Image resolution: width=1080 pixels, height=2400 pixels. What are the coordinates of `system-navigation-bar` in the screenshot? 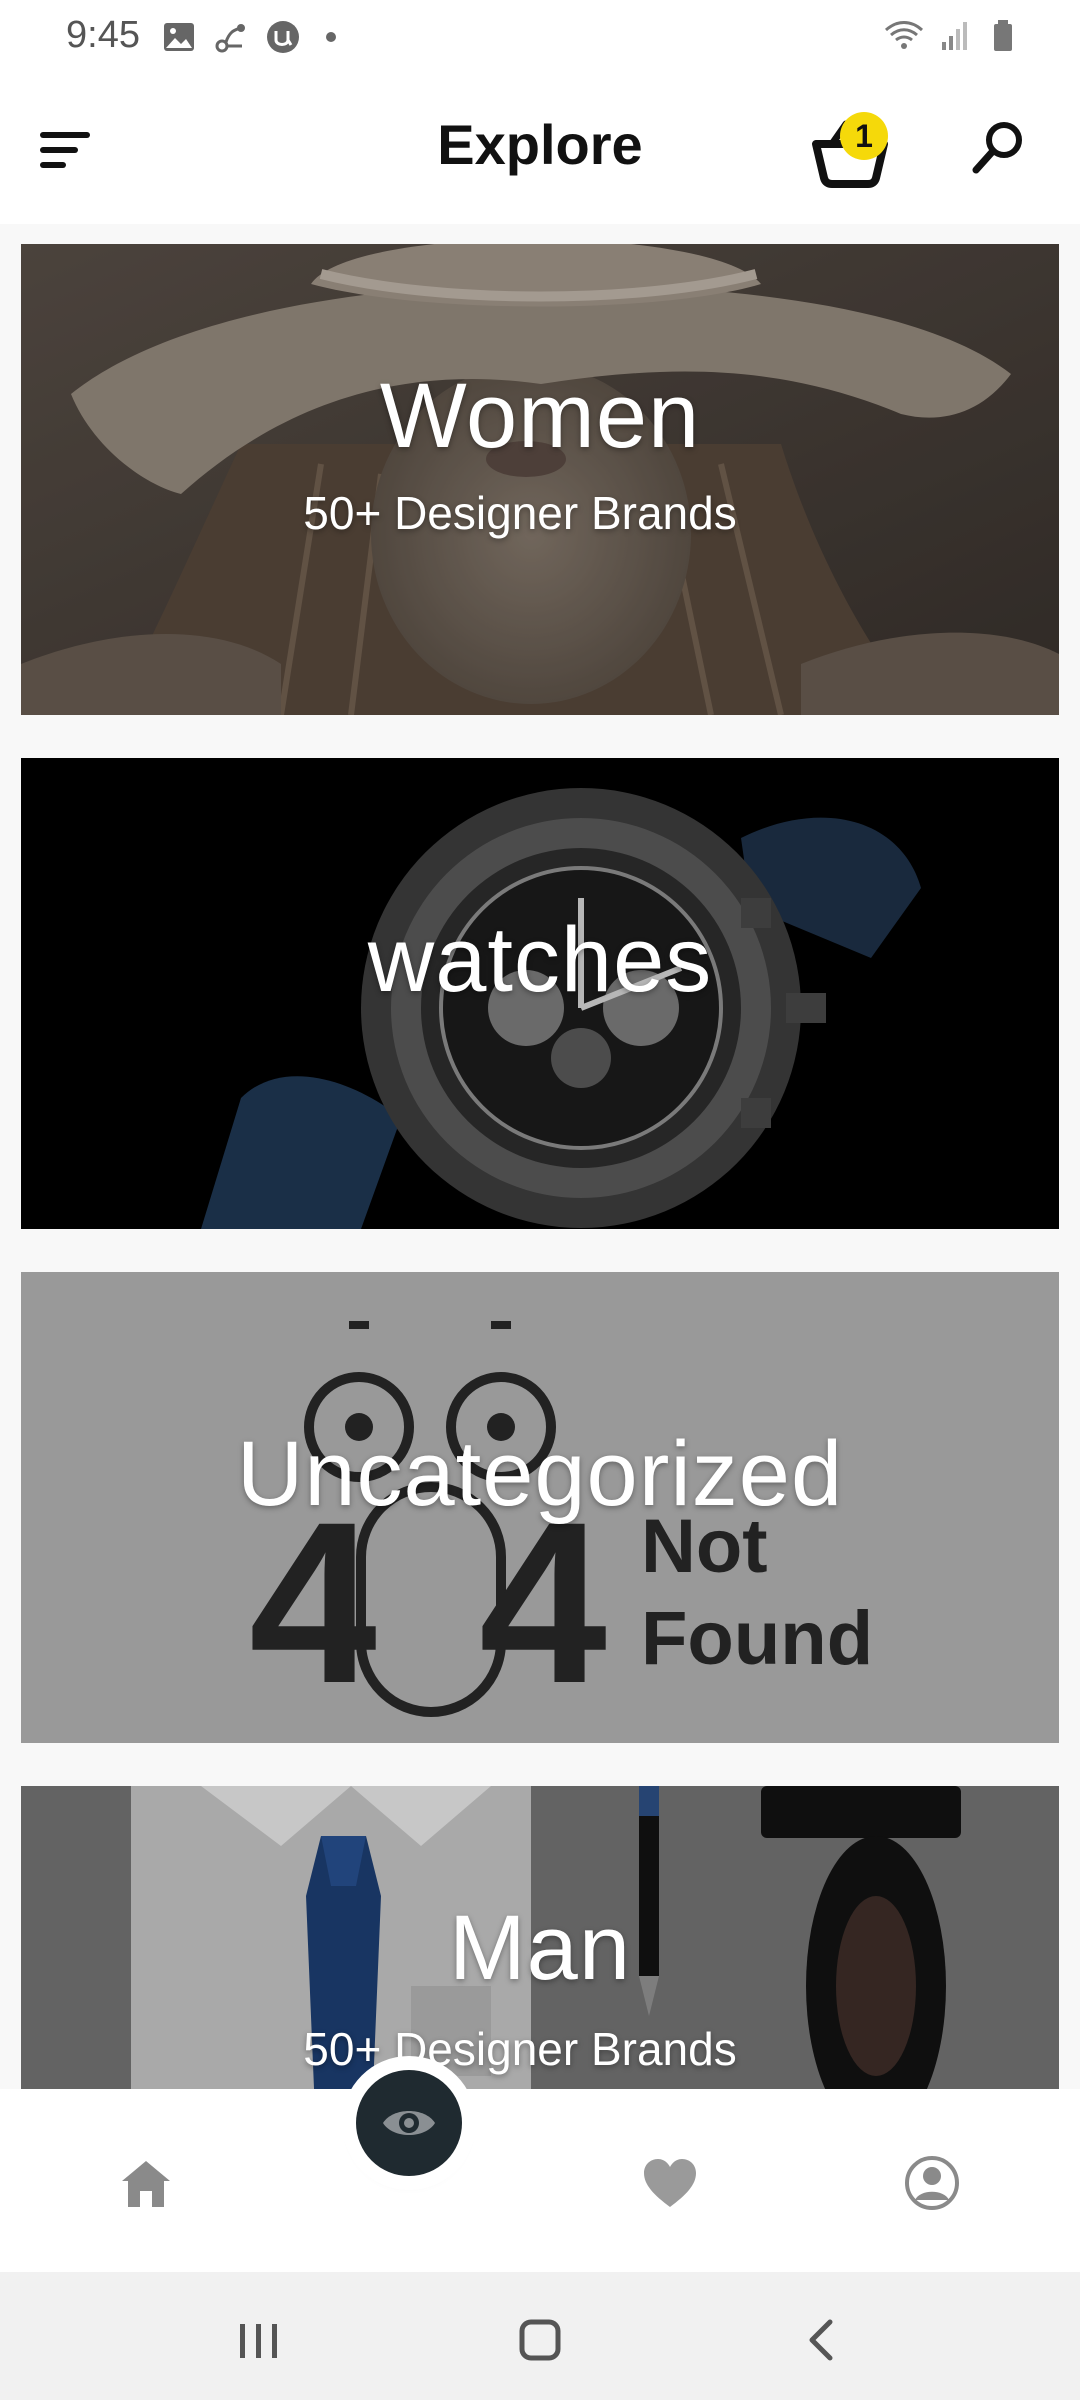 It's located at (540, 2336).